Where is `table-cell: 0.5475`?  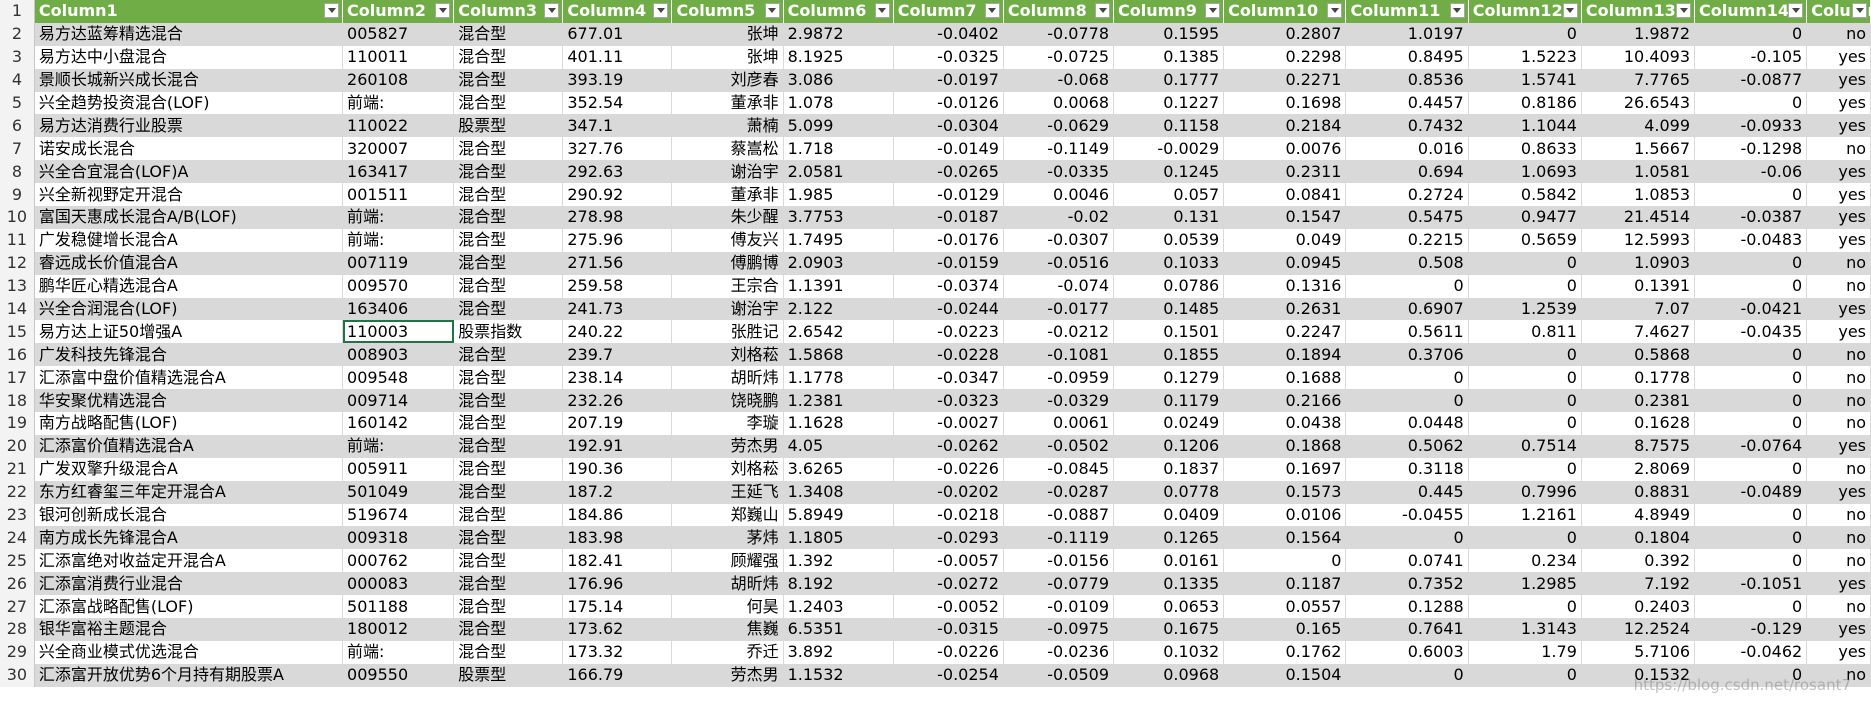
table-cell: 0.5475 is located at coordinates (1407, 217).